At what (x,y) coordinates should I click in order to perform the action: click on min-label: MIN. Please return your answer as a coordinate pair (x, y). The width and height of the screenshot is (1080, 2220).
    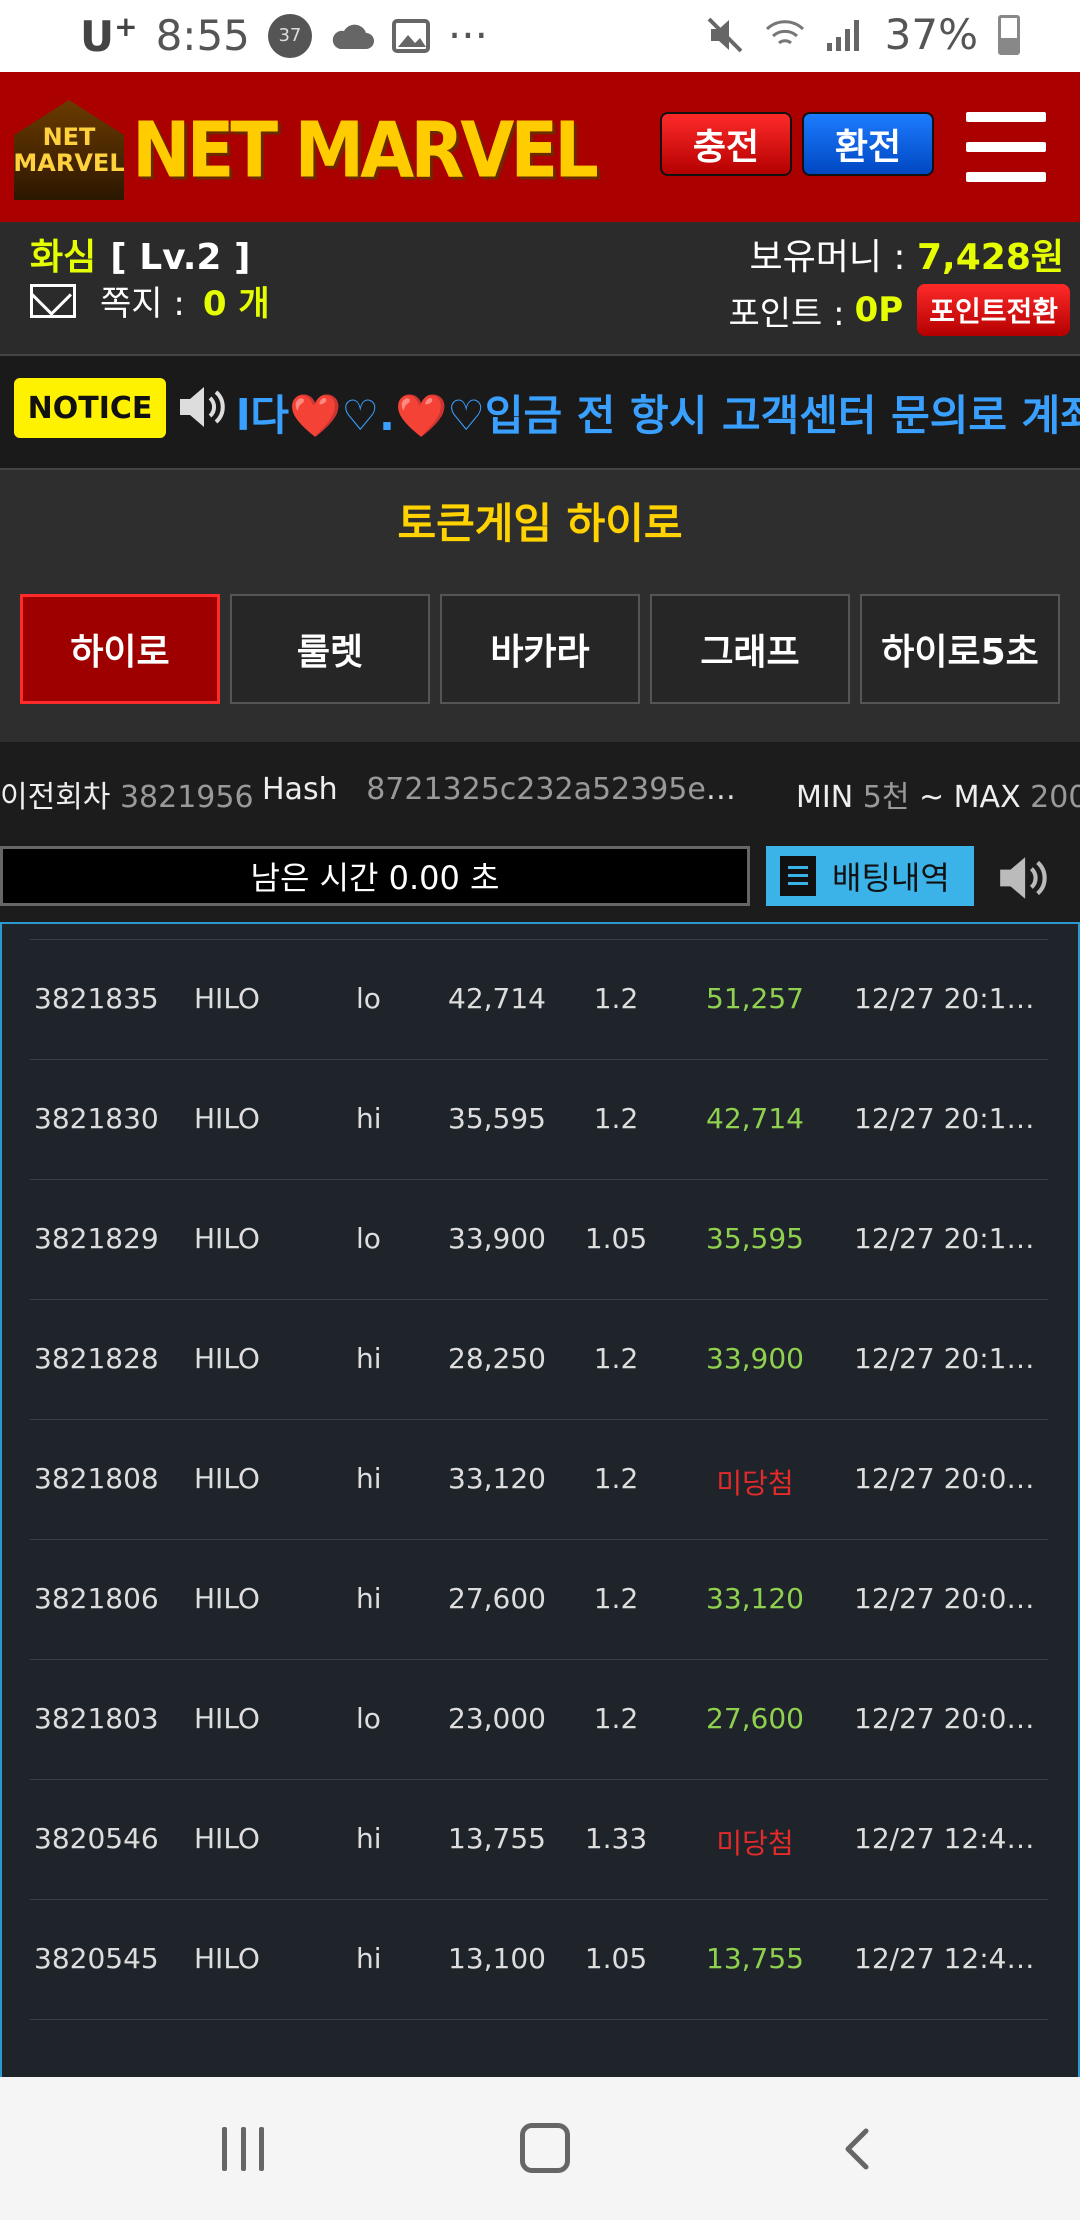
    Looking at the image, I should click on (825, 797).